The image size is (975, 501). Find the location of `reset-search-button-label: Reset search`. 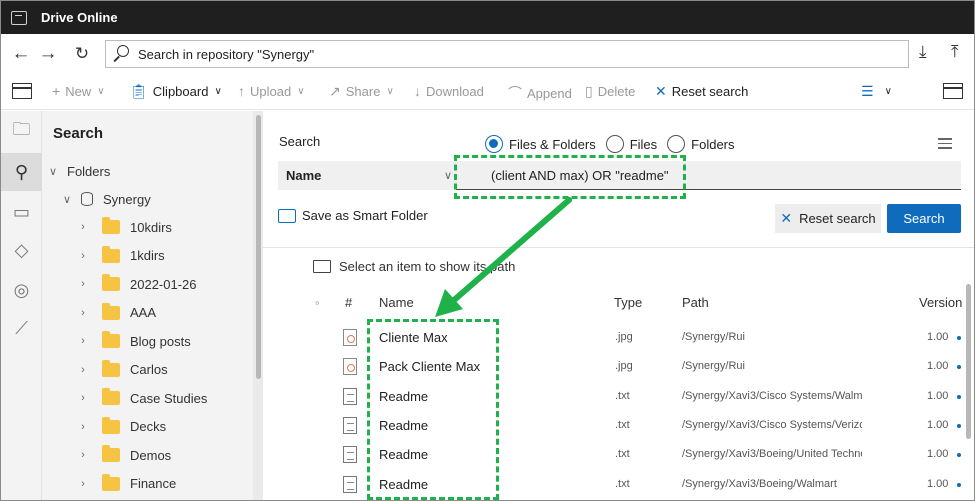

reset-search-button-label: Reset search is located at coordinates (837, 218).